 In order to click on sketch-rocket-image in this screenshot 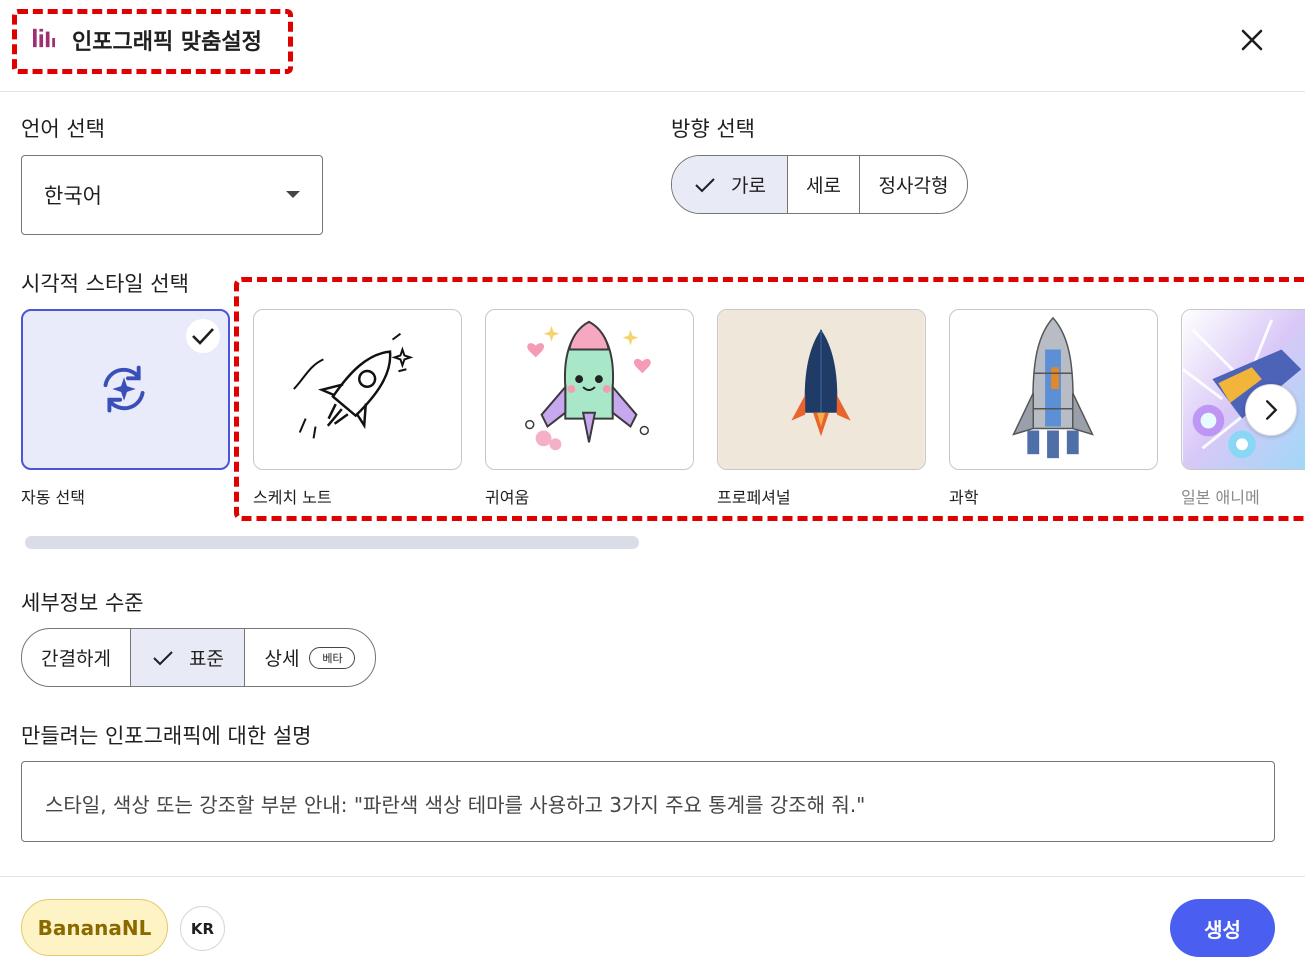, I will do `click(353, 385)`.